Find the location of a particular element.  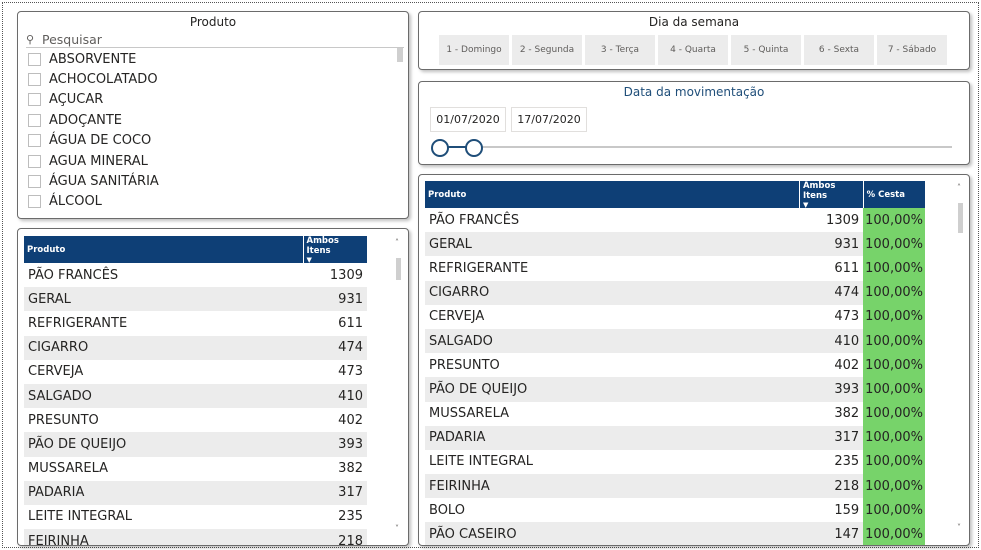

table-row: CERVEJA 473 100,00% is located at coordinates (675, 316).